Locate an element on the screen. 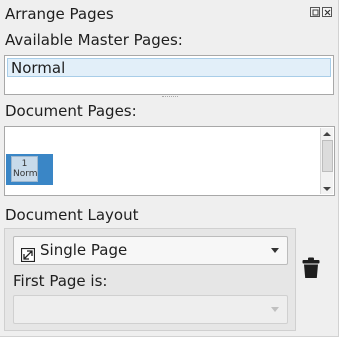 Image resolution: width=339 pixels, height=337 pixels. document-layout-label: Document Layout is located at coordinates (72, 215).